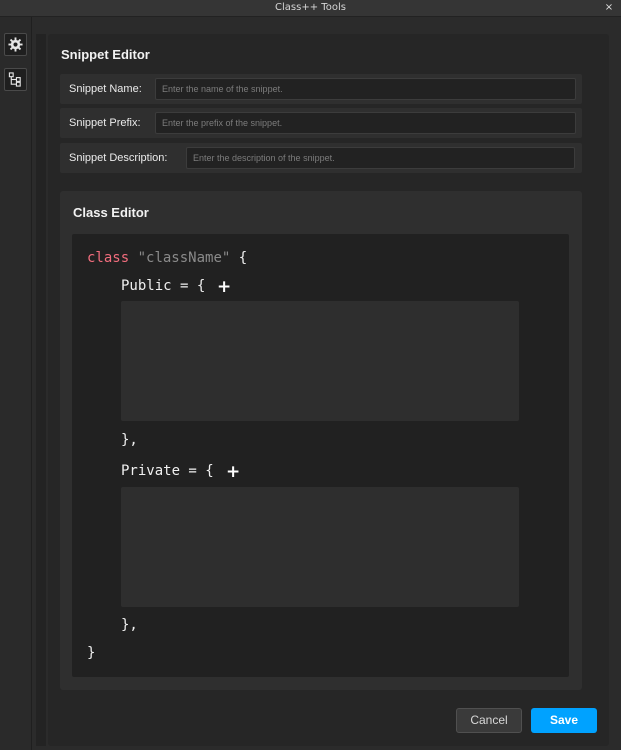 This screenshot has width=621, height=750. What do you see at coordinates (365, 123) in the screenshot?
I see `snippet-prefix-input: Enter the prefix of the snippet.` at bounding box center [365, 123].